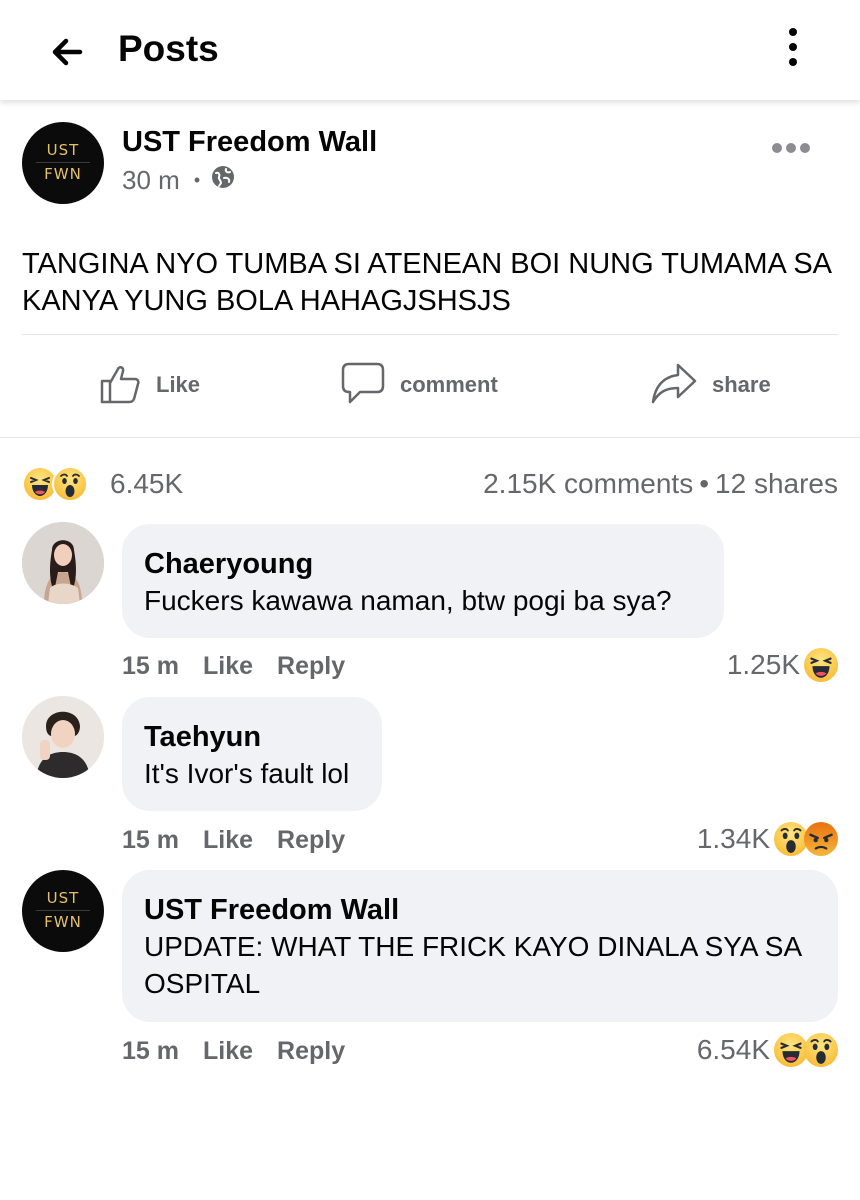 The height and width of the screenshot is (1200, 860). I want to click on post-options-dots-icon, so click(795, 147).